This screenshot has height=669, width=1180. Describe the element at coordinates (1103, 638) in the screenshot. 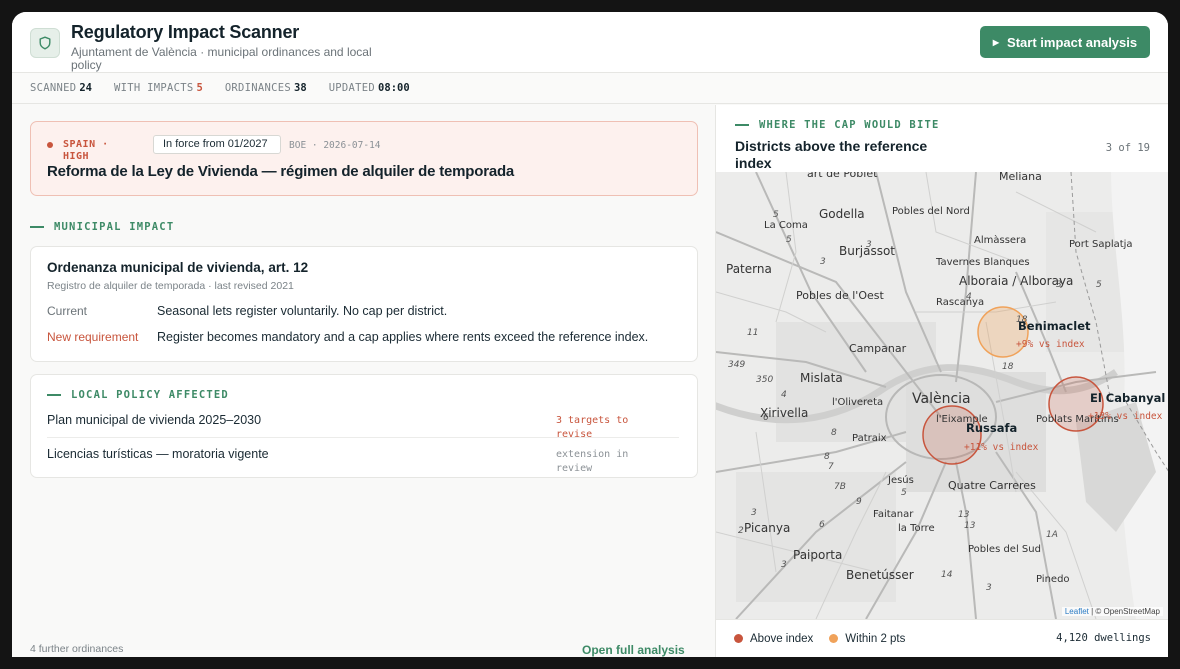

I see `dwellings-count: 4,120 dwellings` at that location.